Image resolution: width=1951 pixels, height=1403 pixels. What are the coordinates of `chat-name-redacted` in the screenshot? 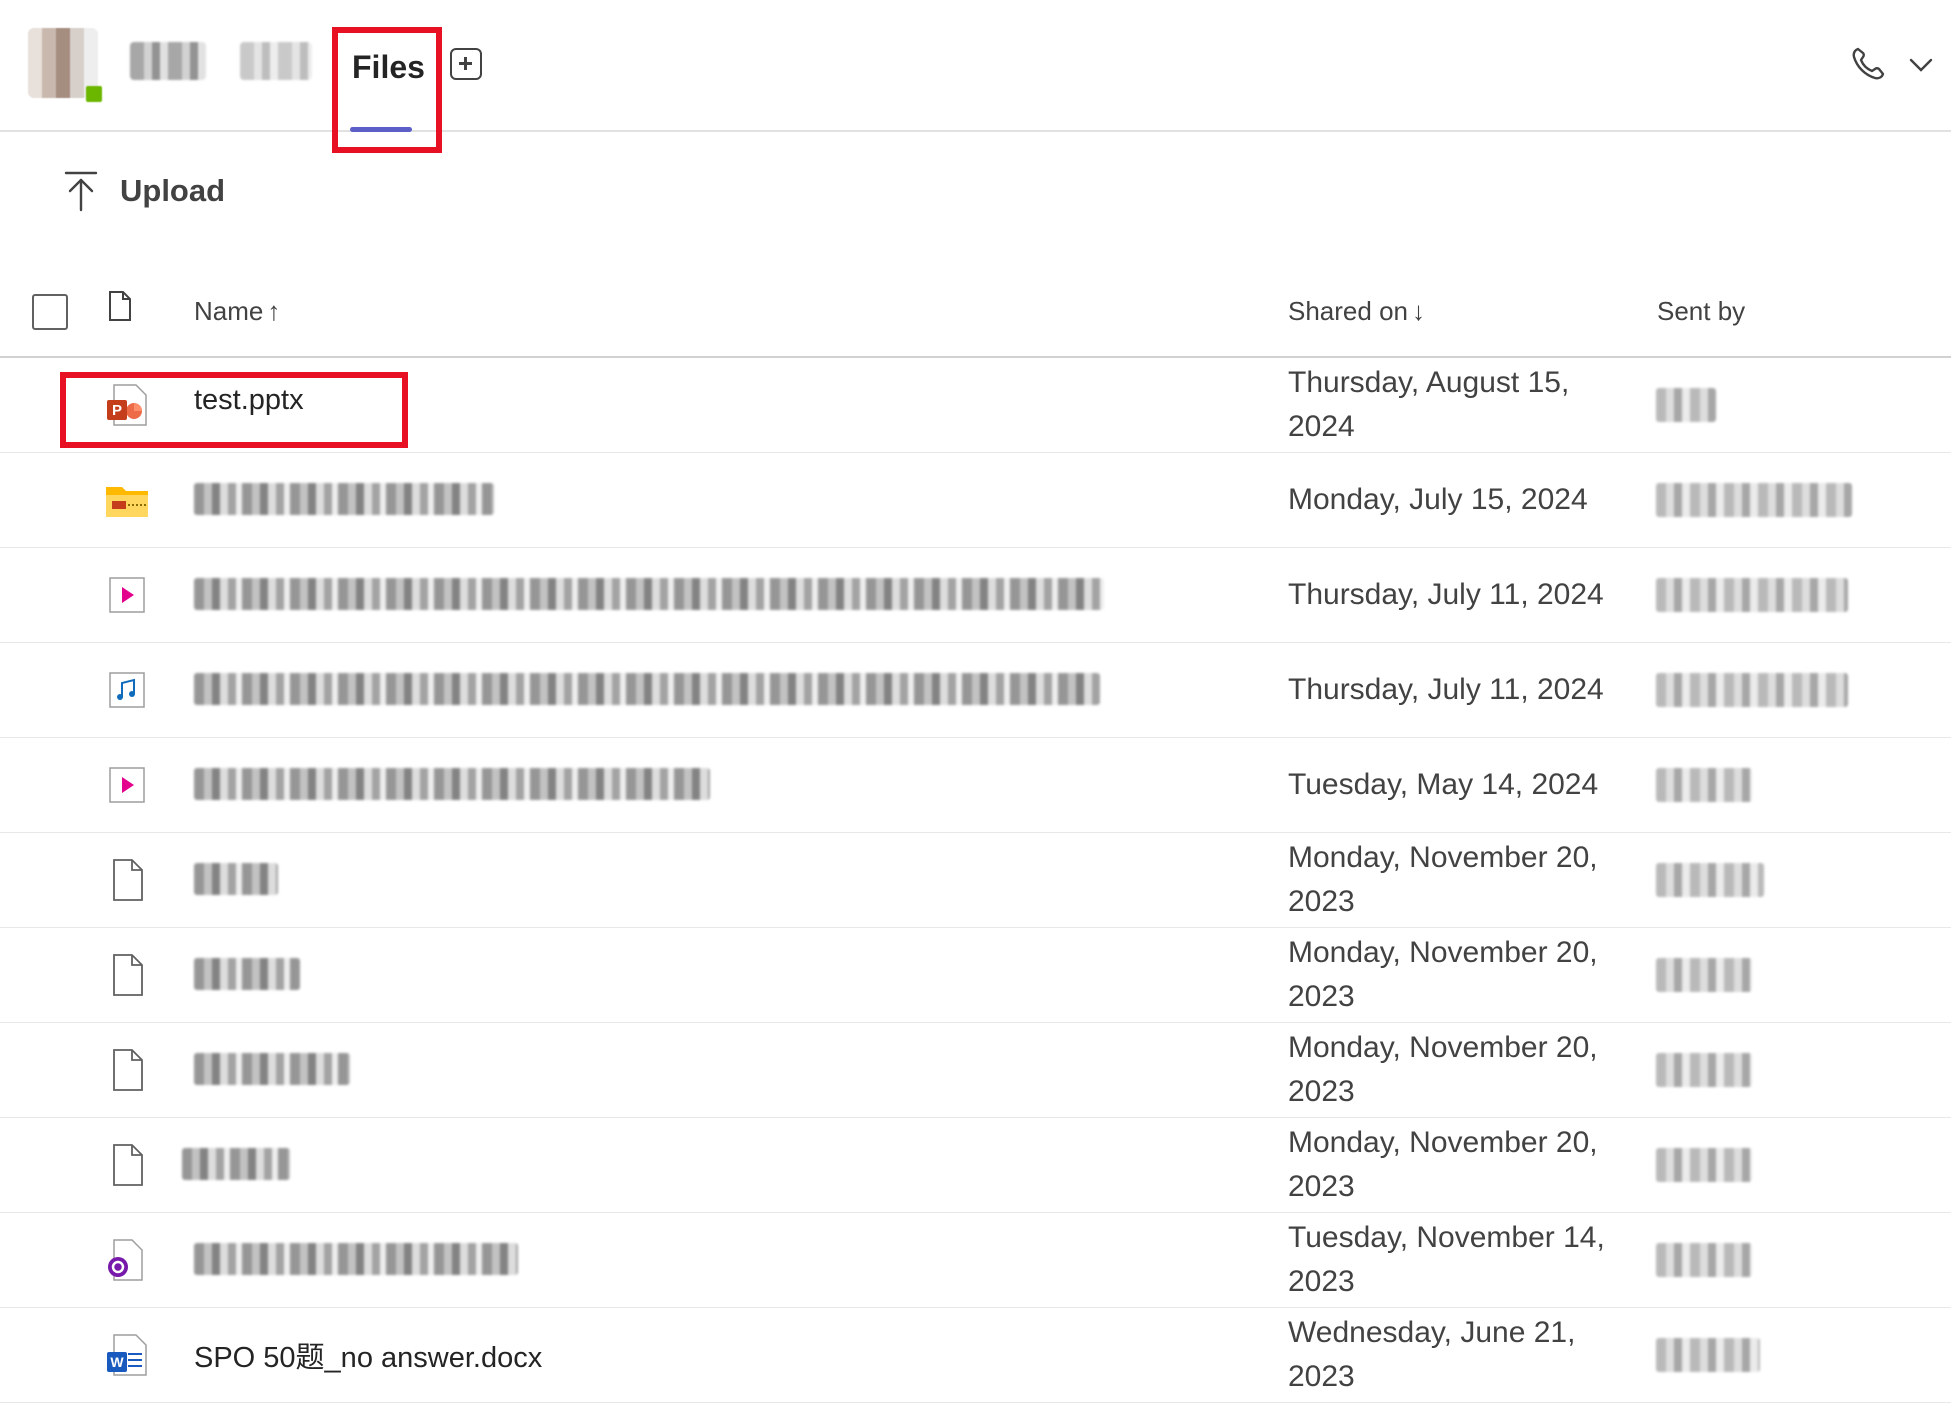 It's located at (168, 61).